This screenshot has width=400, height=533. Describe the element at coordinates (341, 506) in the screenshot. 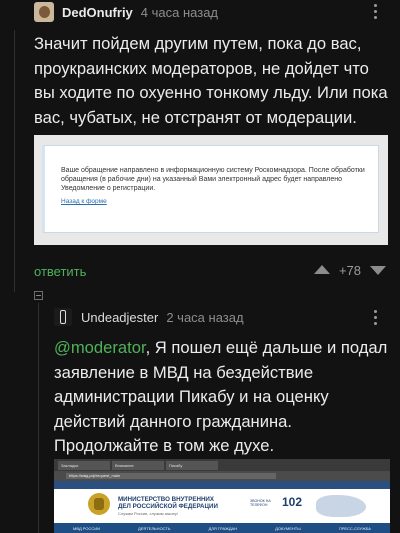

I see `russia-map-icon` at that location.